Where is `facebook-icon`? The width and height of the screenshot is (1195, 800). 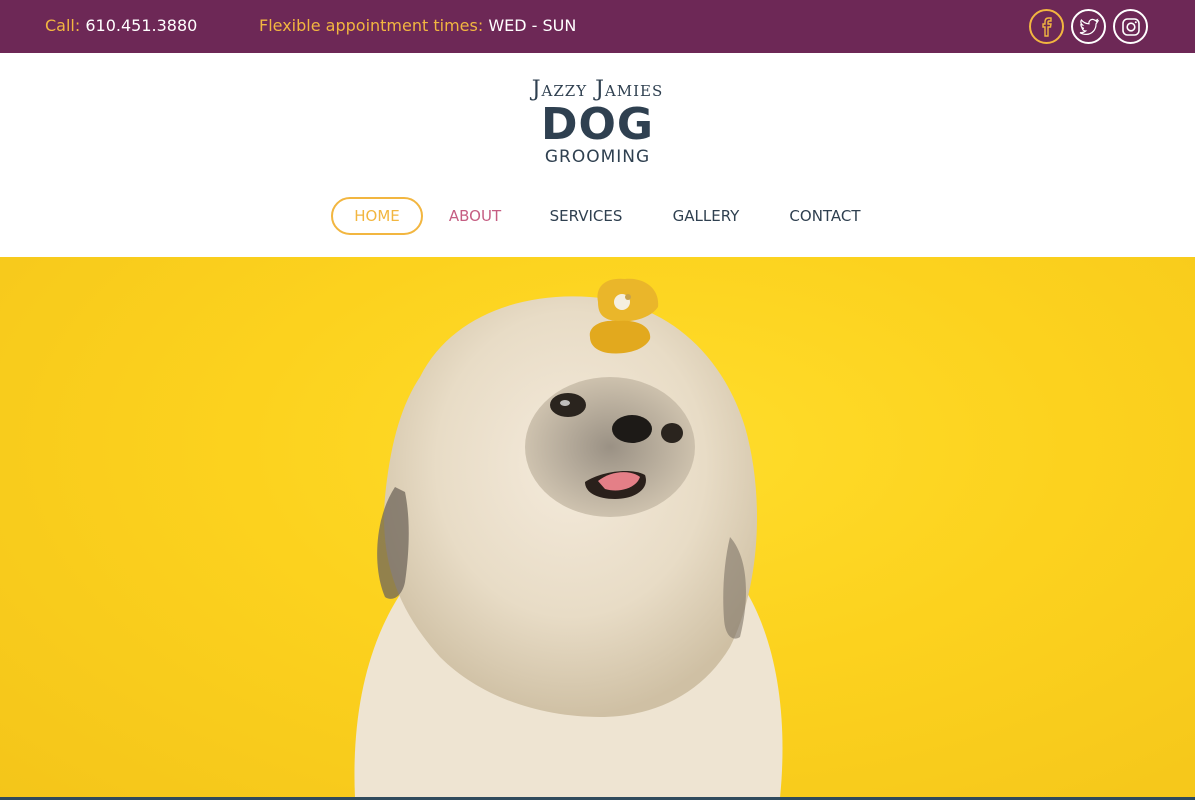
facebook-icon is located at coordinates (1046, 26).